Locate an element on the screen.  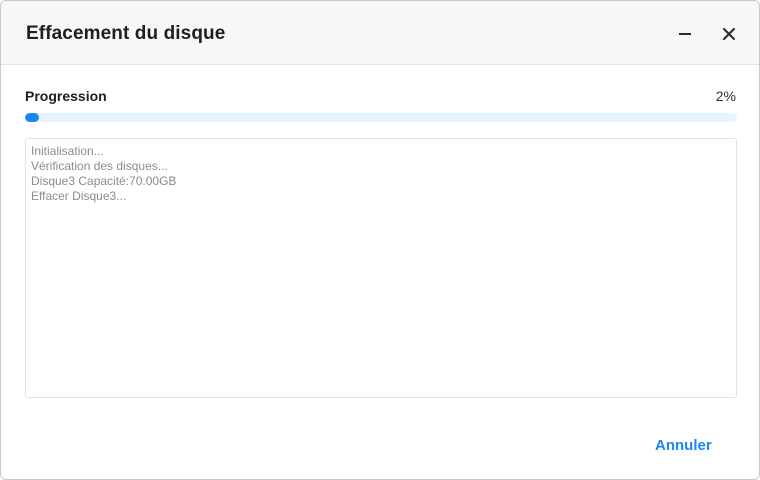
dialog-title: Effacement du disque is located at coordinates (126, 33).